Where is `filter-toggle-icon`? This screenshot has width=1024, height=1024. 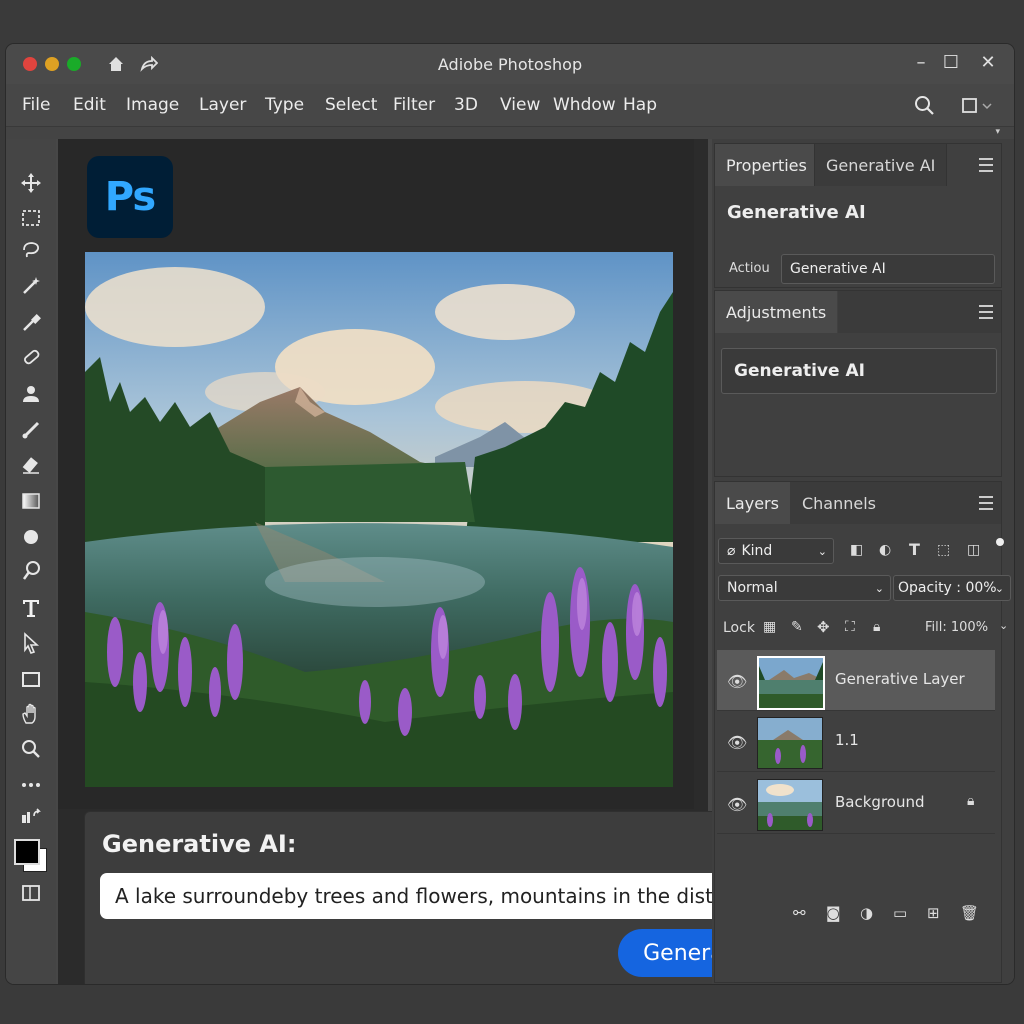
filter-toggle-icon is located at coordinates (1000, 542).